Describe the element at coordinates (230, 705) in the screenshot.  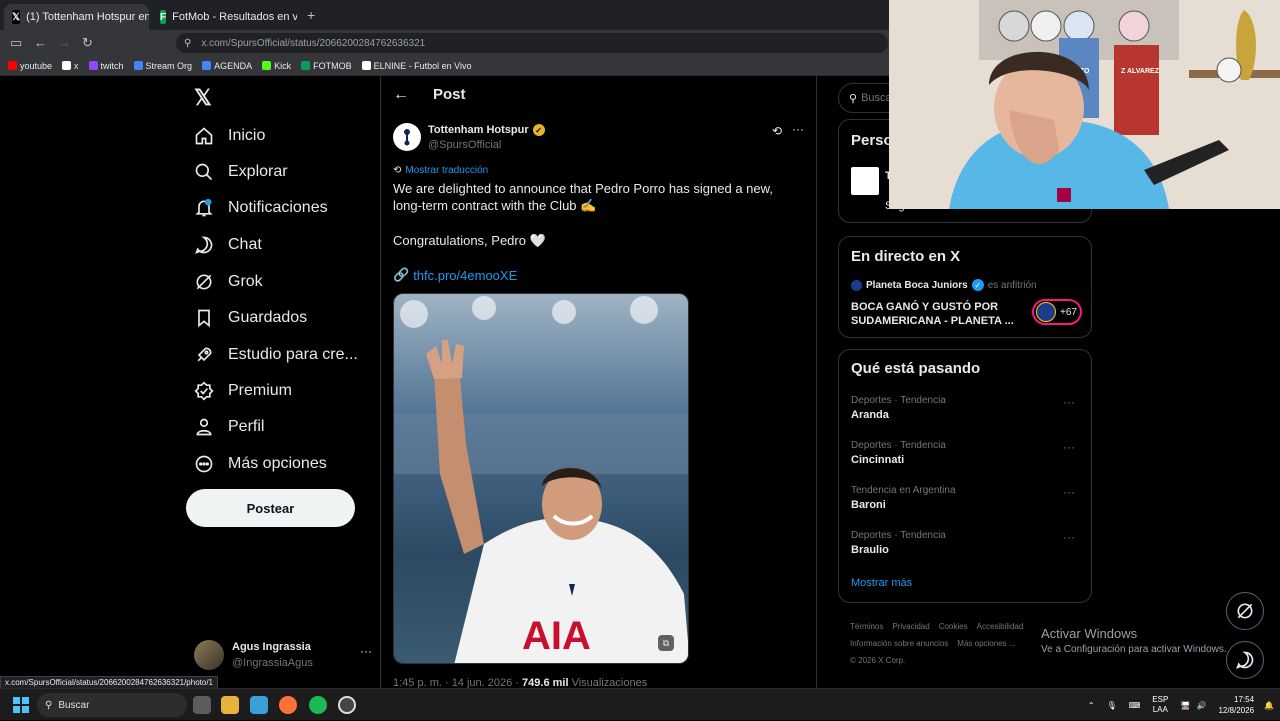
I see `file-explorer-icon` at that location.